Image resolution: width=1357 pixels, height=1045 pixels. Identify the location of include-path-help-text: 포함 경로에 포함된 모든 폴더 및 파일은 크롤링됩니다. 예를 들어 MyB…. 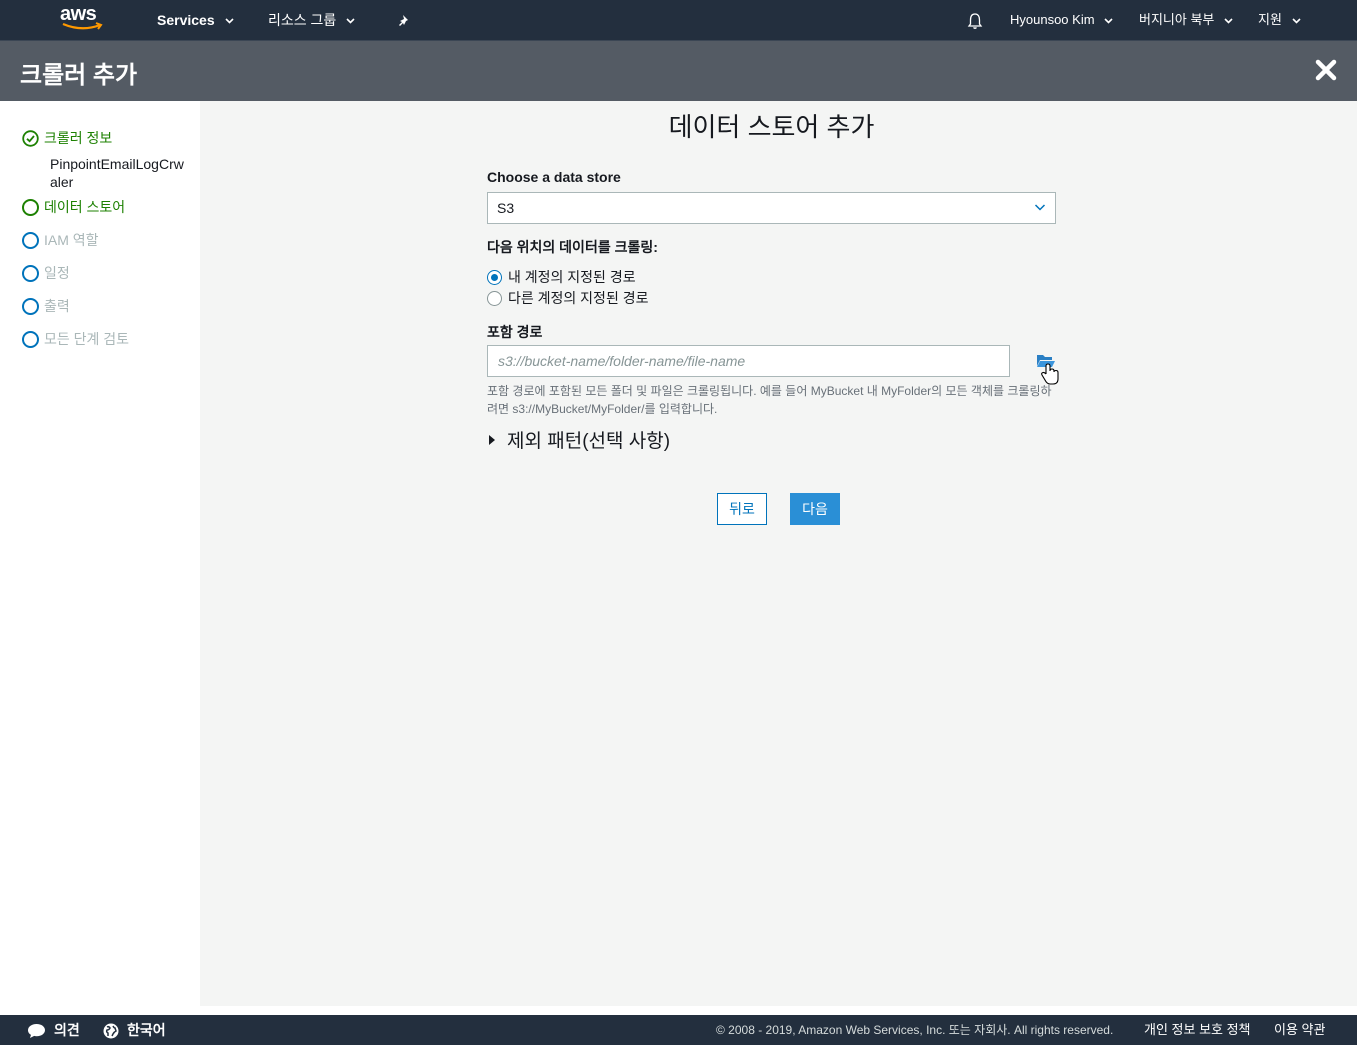
(769, 400).